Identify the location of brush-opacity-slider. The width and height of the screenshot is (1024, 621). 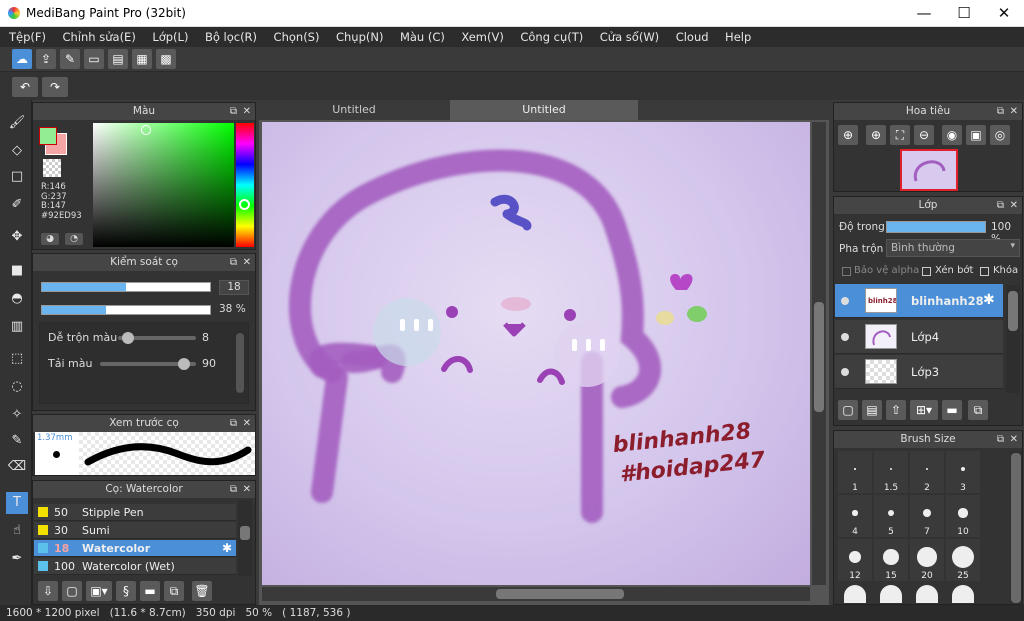
(126, 310).